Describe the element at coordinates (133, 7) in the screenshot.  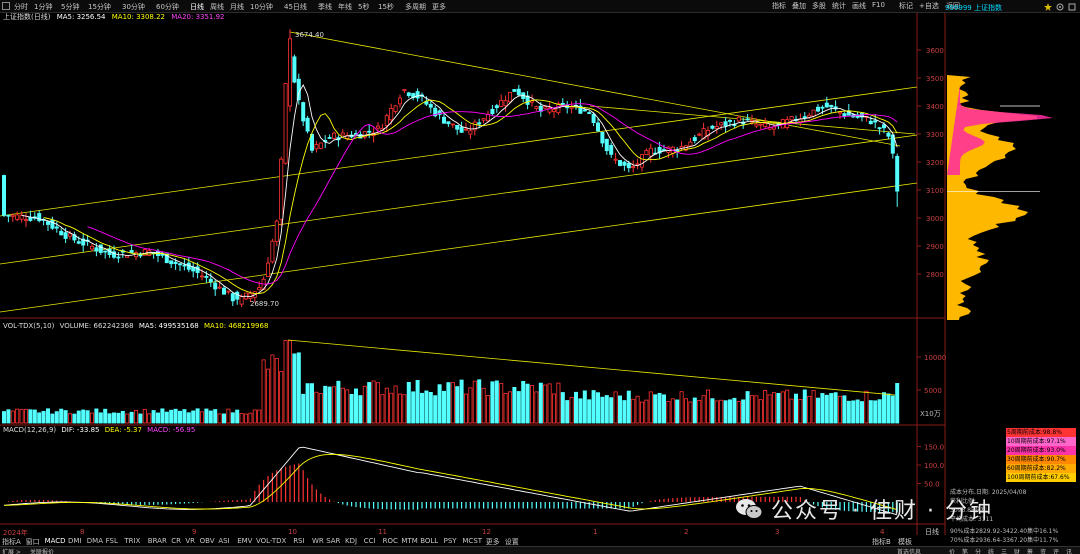
I see `period-tab: 30分钟` at that location.